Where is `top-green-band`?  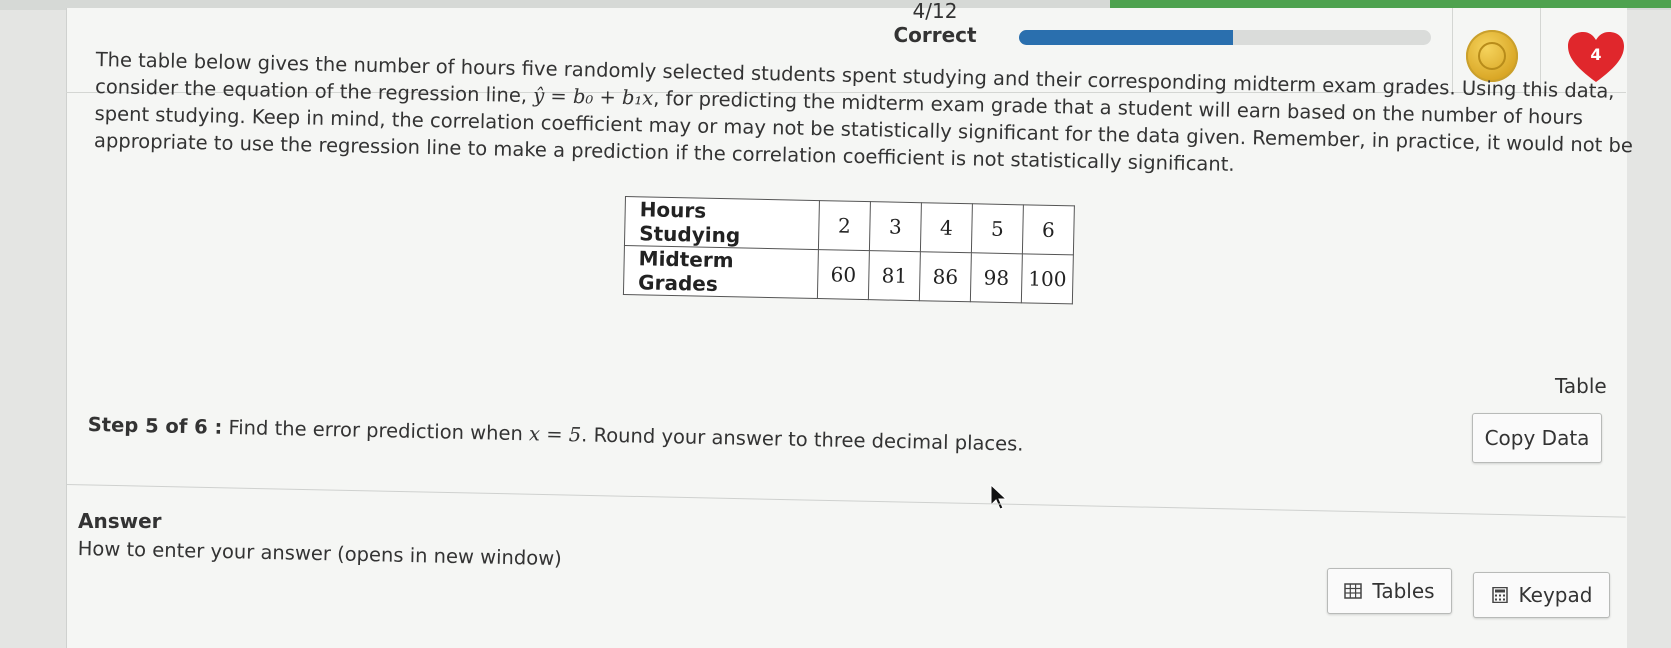
top-green-band is located at coordinates (1390, 4).